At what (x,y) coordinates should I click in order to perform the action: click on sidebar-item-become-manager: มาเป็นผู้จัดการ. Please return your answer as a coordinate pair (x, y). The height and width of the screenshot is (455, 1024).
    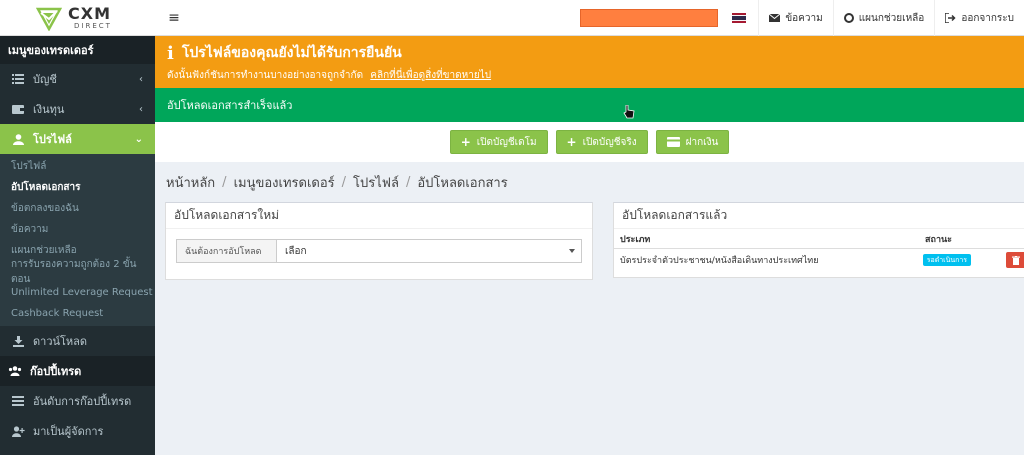
    Looking at the image, I should click on (77, 431).